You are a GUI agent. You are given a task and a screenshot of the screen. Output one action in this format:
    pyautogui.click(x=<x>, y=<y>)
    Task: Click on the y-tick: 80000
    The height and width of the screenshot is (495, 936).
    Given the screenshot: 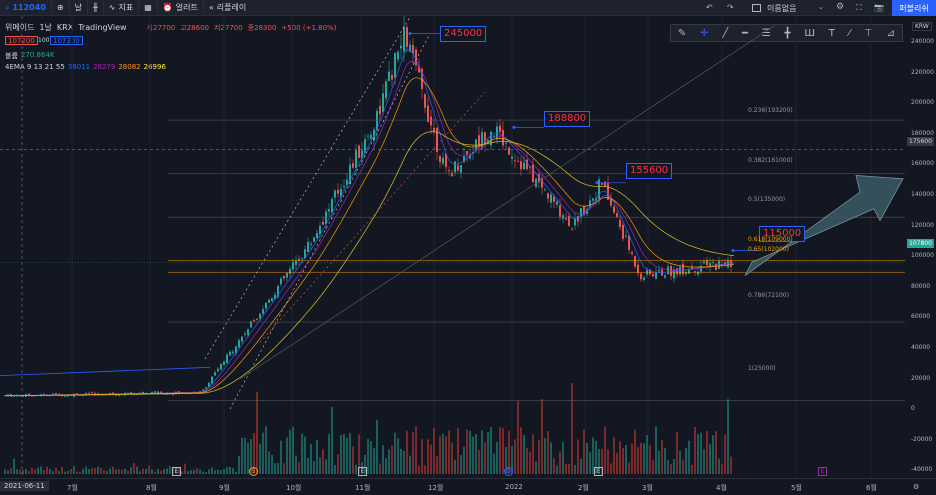 What is the action you would take?
    pyautogui.click(x=921, y=286)
    